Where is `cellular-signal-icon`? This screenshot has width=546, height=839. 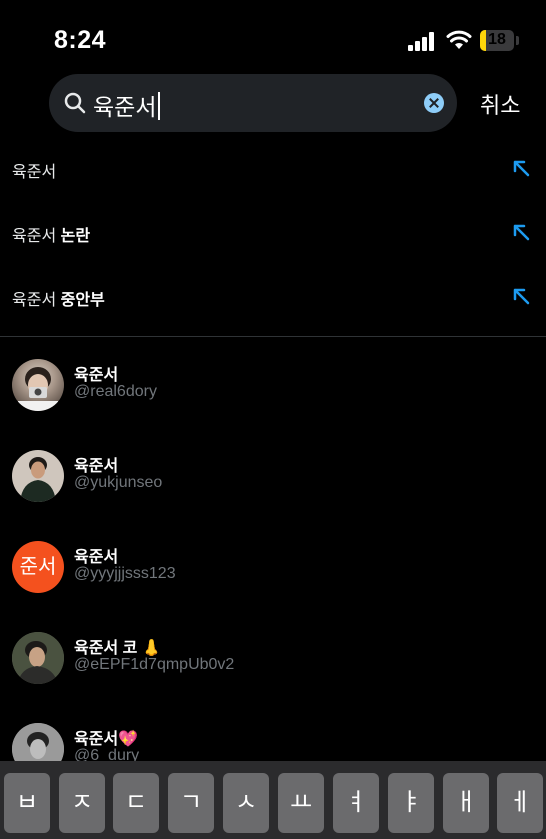
cellular-signal-icon is located at coordinates (423, 41).